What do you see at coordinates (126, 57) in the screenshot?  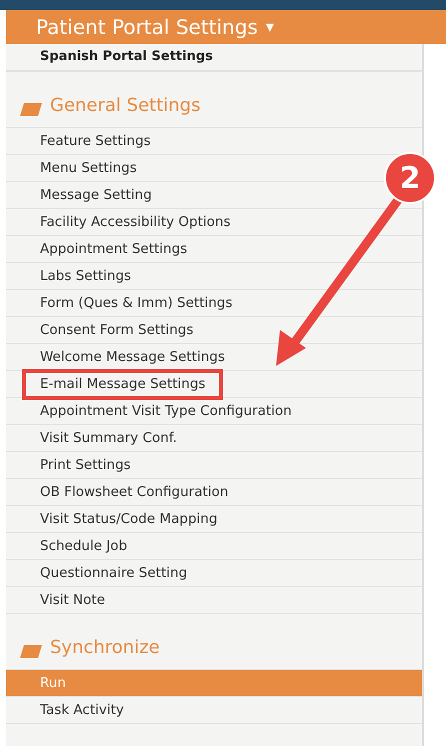 I see `menu-item: Spanish Portal Settings` at bounding box center [126, 57].